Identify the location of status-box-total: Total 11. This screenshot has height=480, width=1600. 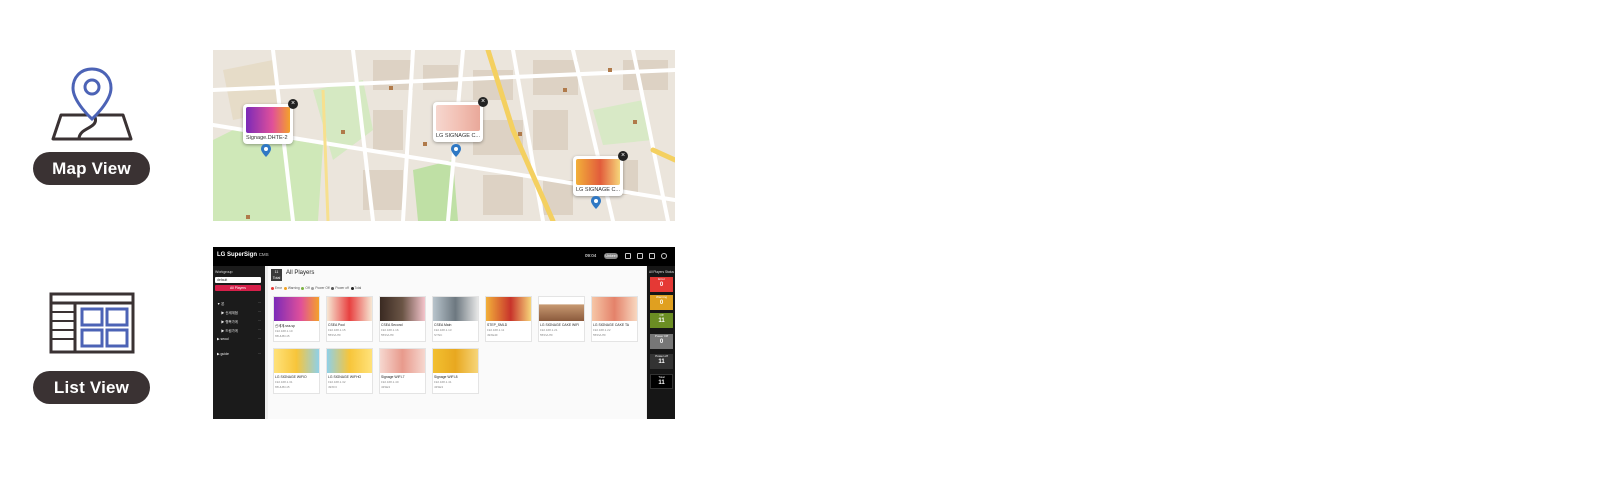
(661, 381).